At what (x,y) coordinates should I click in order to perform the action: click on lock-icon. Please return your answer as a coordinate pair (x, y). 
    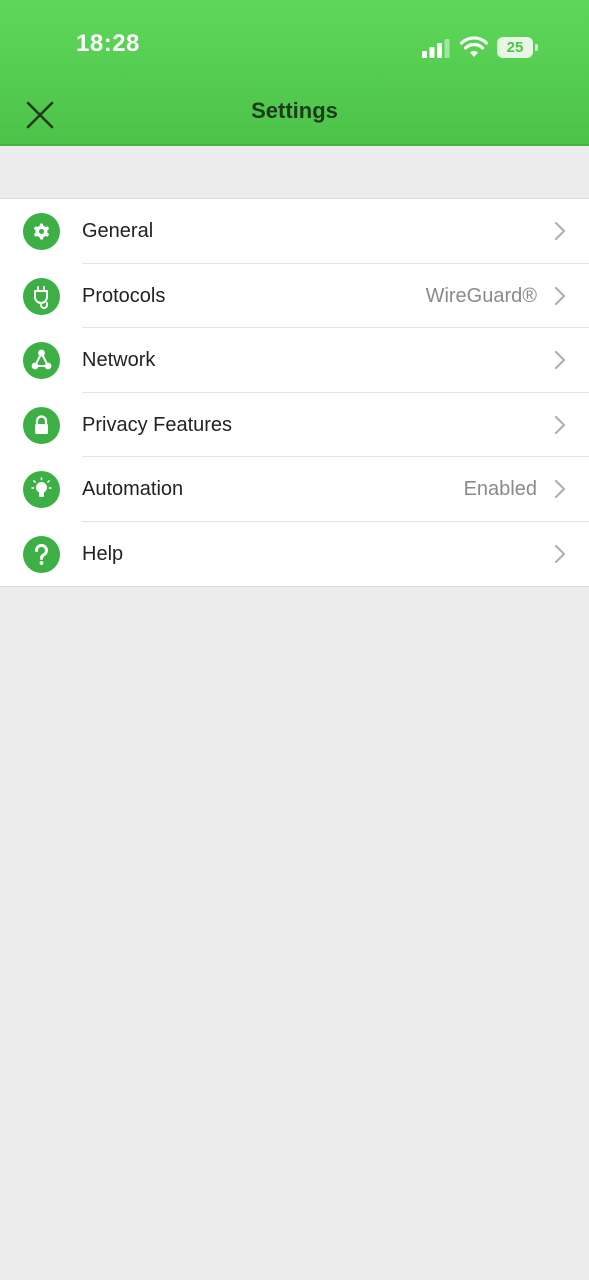
    Looking at the image, I should click on (41, 425).